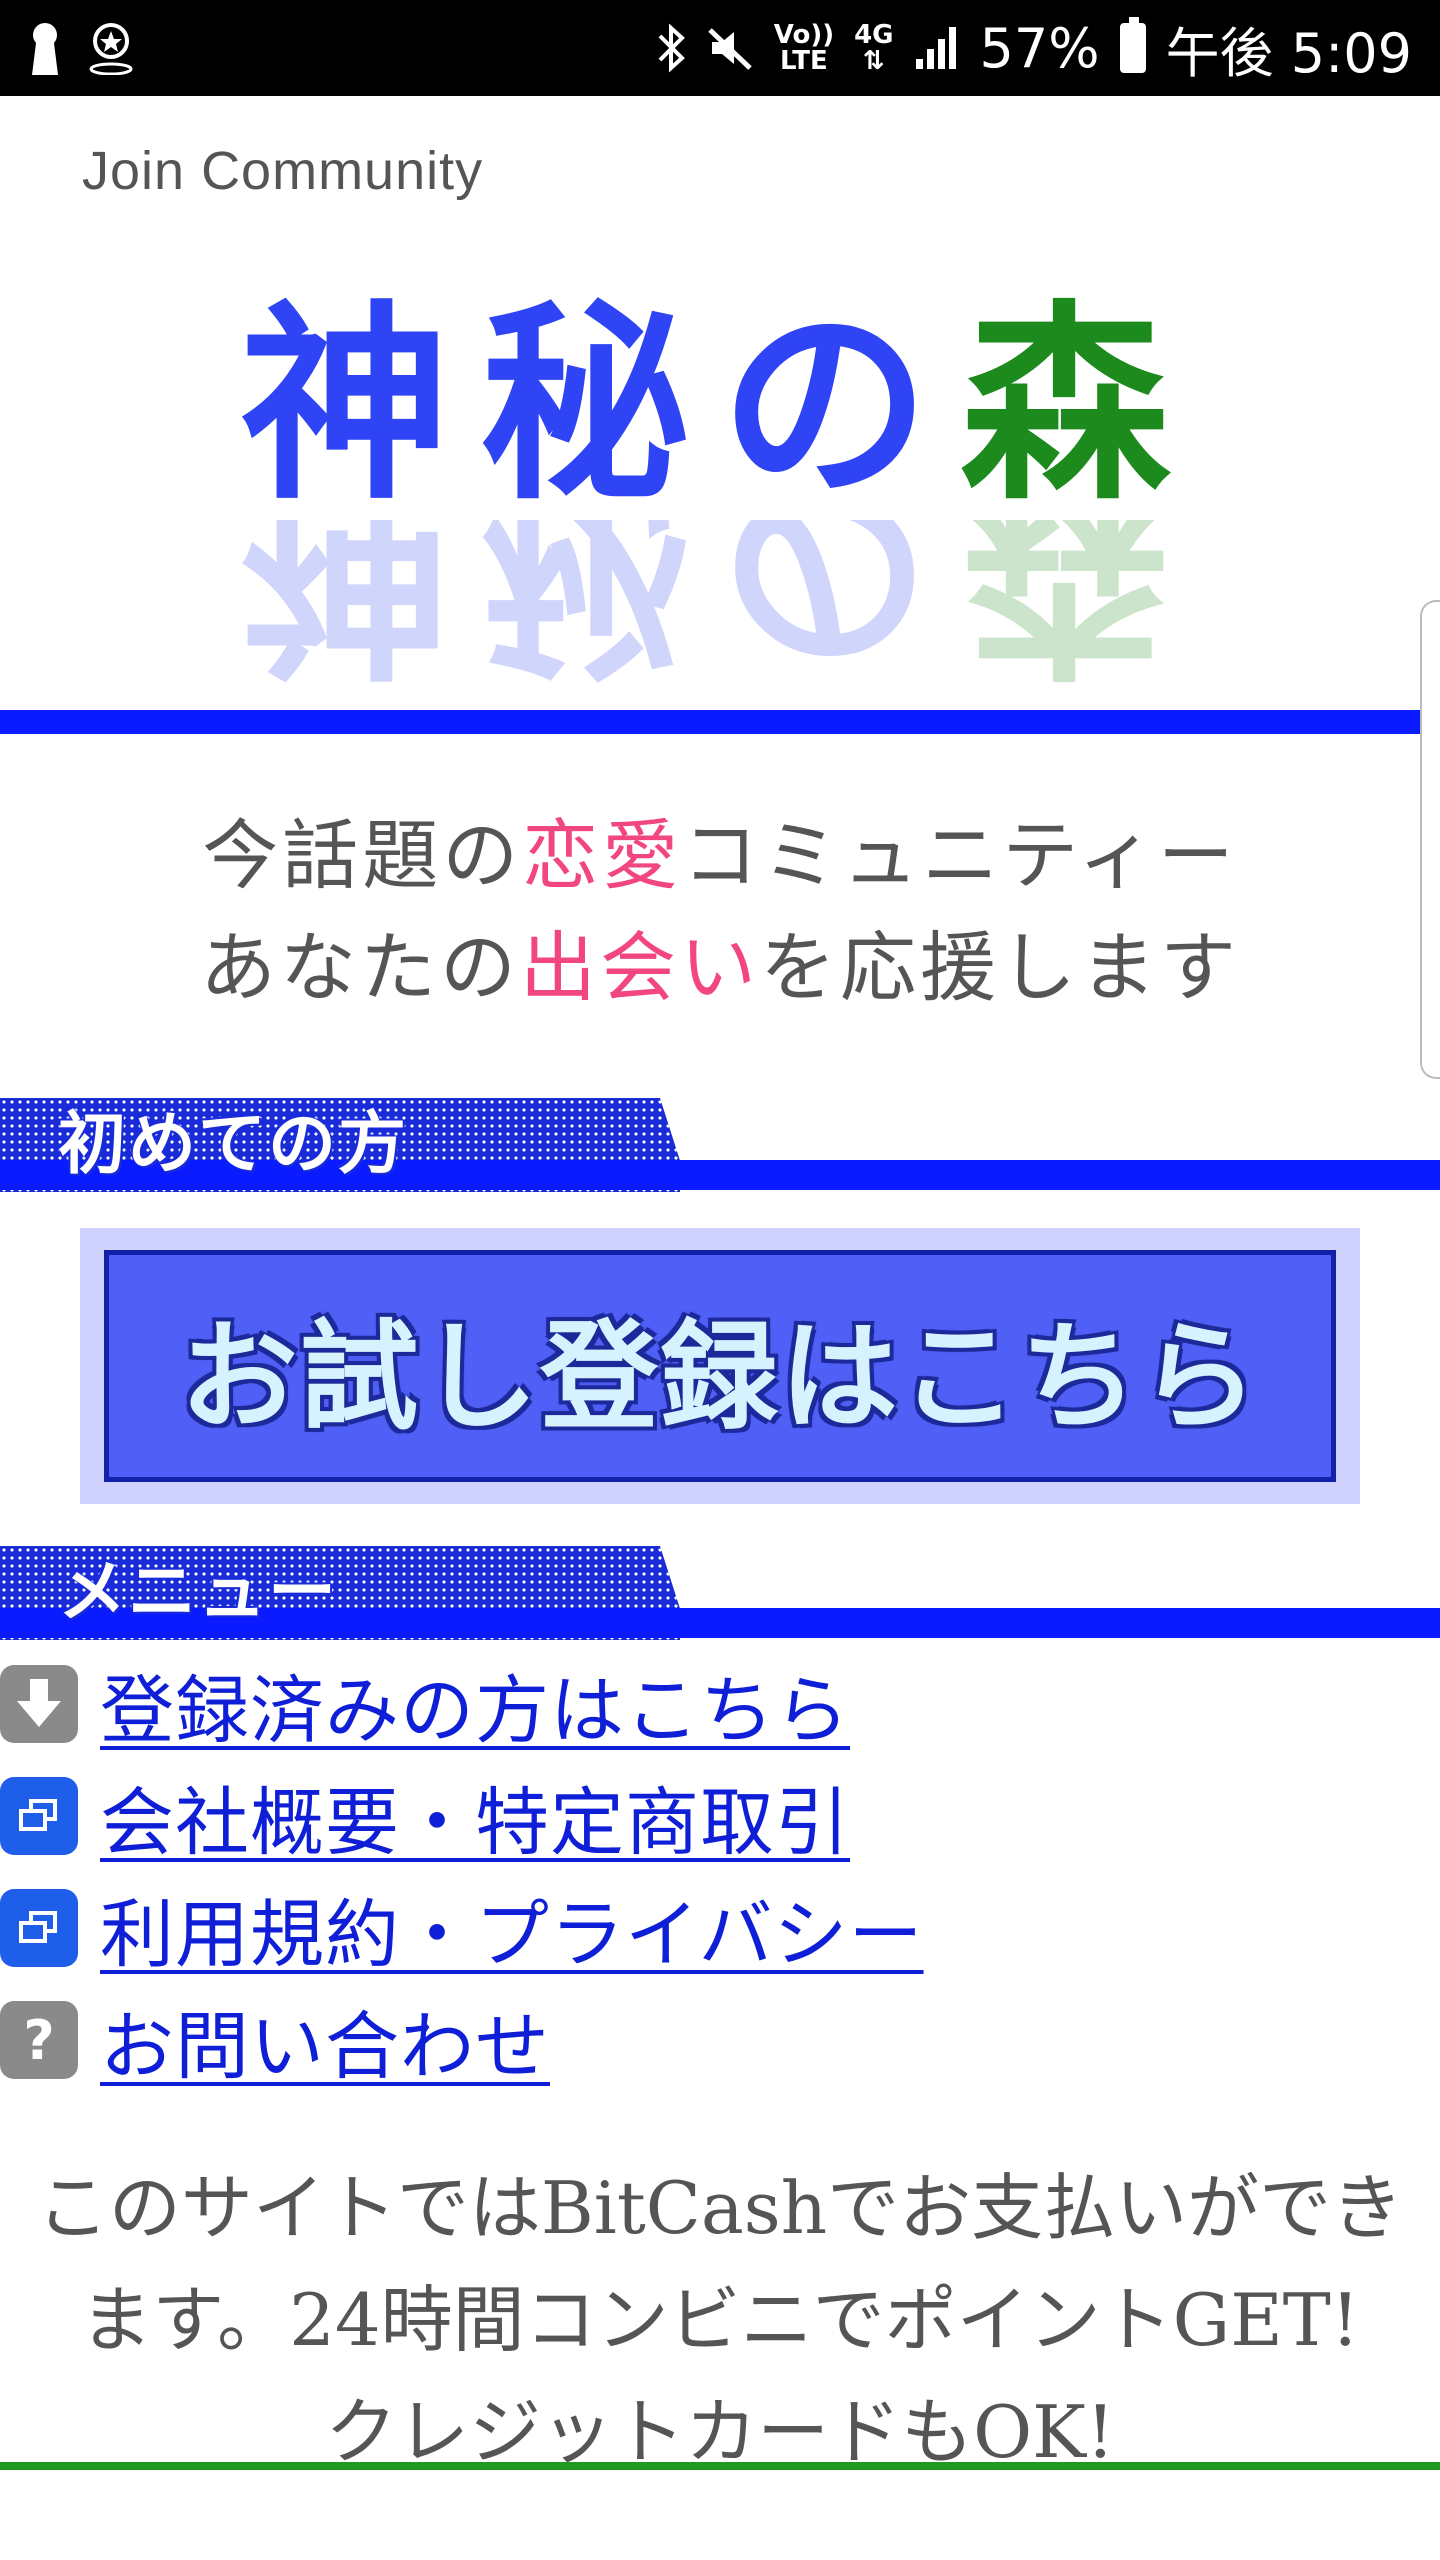 The height and width of the screenshot is (2560, 1440). I want to click on download-arrow-icon, so click(39, 1704).